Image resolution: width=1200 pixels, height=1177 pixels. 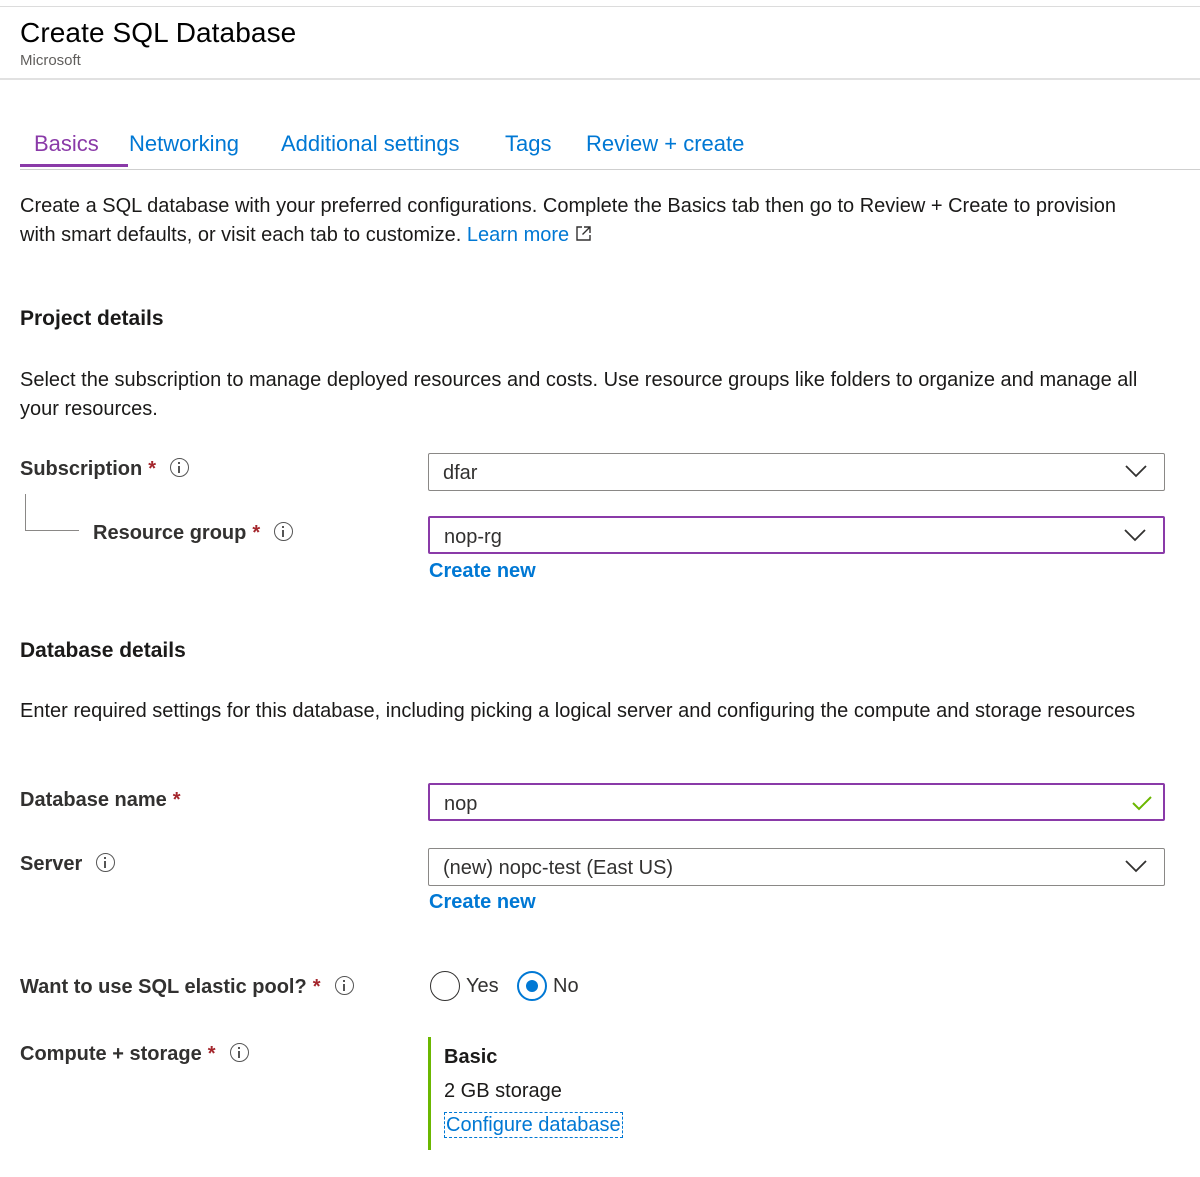 What do you see at coordinates (103, 650) in the screenshot?
I see `database-details-heading: Database details` at bounding box center [103, 650].